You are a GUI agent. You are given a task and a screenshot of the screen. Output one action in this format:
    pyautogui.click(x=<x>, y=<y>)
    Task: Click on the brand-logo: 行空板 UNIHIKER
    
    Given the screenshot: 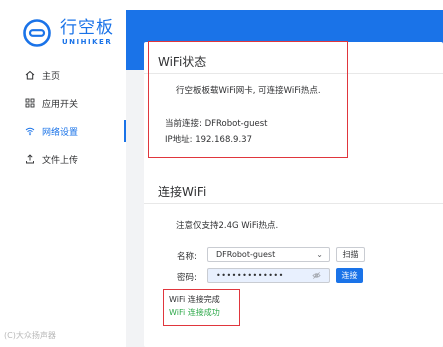 What is the action you would take?
    pyautogui.click(x=69, y=33)
    